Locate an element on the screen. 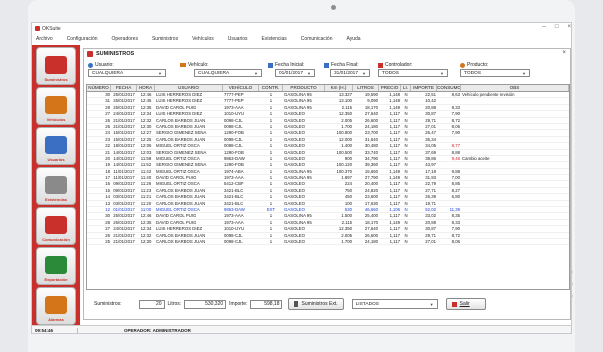  minimize-button: – is located at coordinates (544, 27).